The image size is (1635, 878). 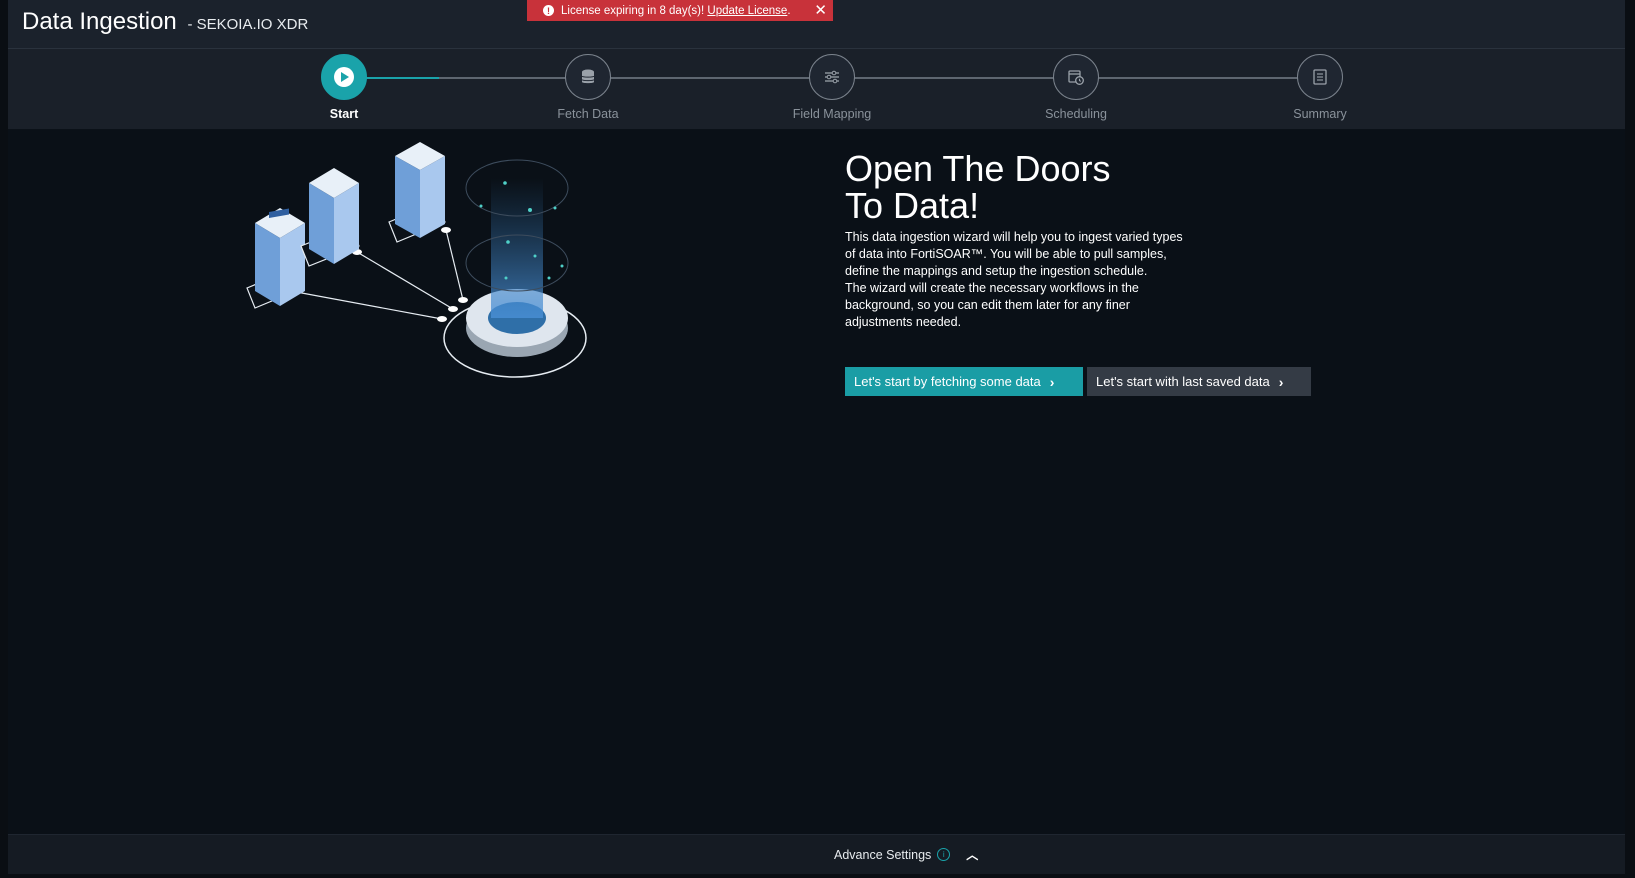 I want to click on left-edge, so click(x=4, y=439).